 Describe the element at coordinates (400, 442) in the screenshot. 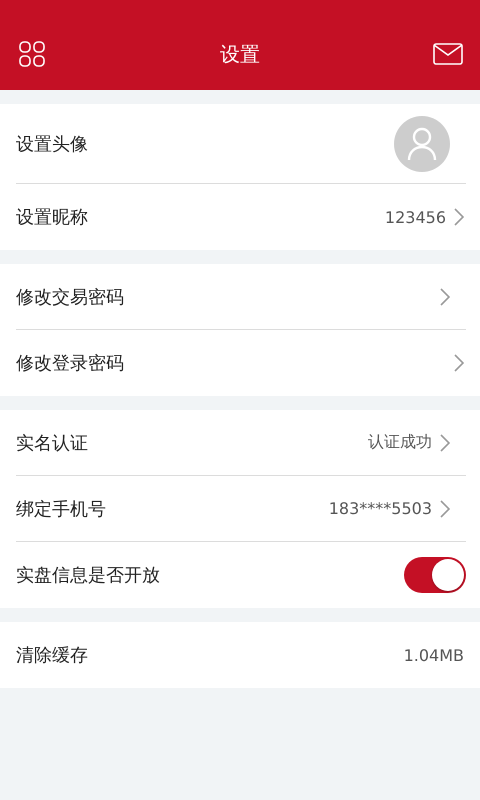

I see `row-value: 认证成功` at that location.